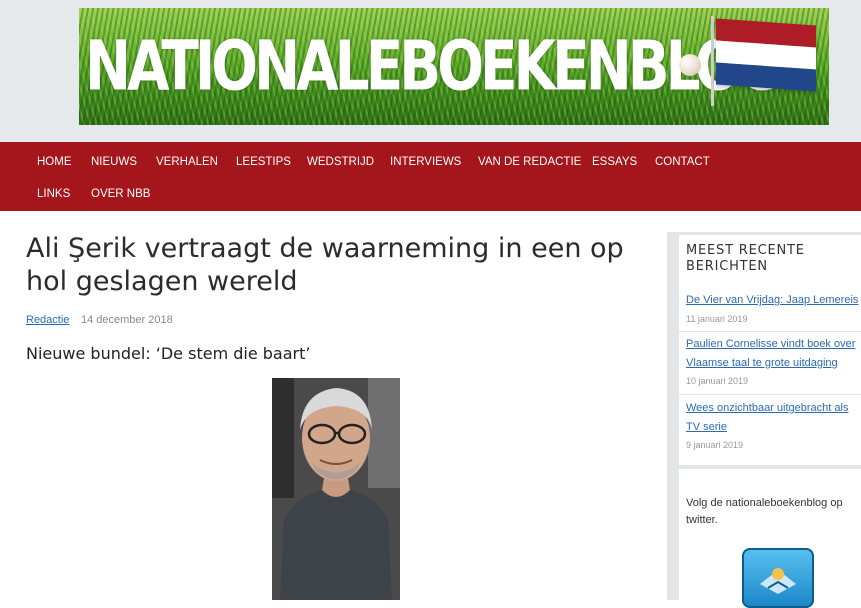  I want to click on twitter-app-icon, so click(778, 578).